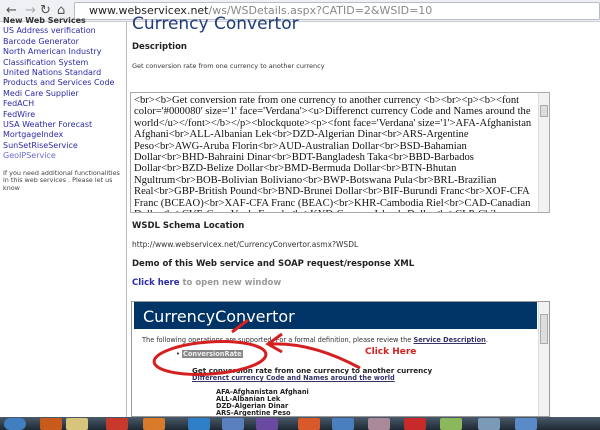 This screenshot has width=600, height=430. I want to click on sidebar-link: FedWire, so click(64, 115).